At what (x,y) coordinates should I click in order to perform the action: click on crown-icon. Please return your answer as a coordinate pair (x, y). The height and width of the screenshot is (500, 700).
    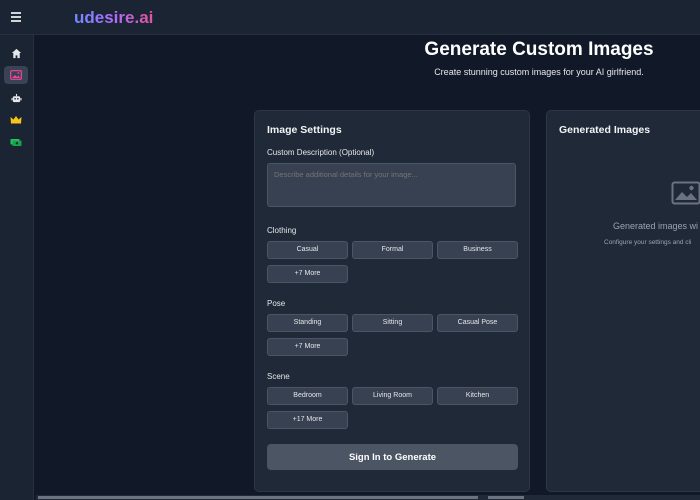
    Looking at the image, I should click on (16, 120).